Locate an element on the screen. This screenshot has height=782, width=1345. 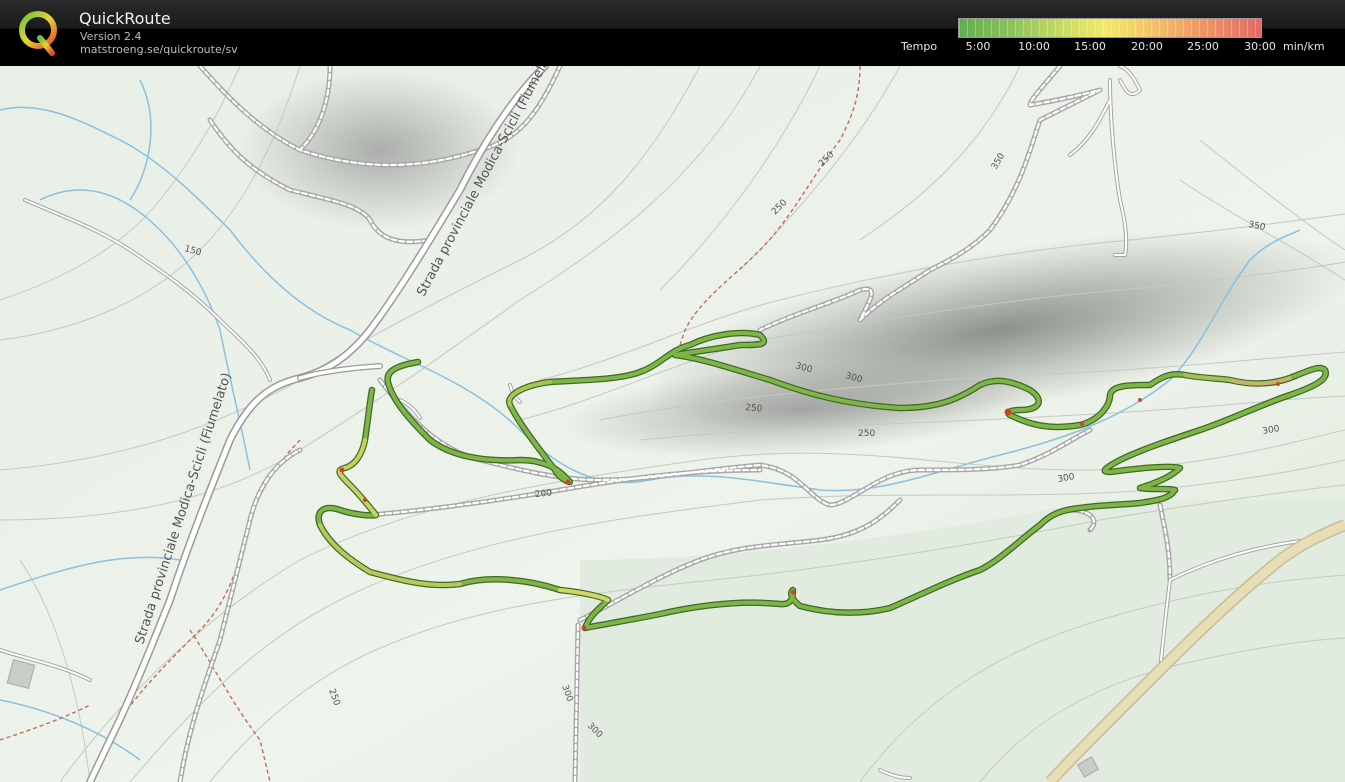
legend-tick: 5:00 is located at coordinates (978, 46).